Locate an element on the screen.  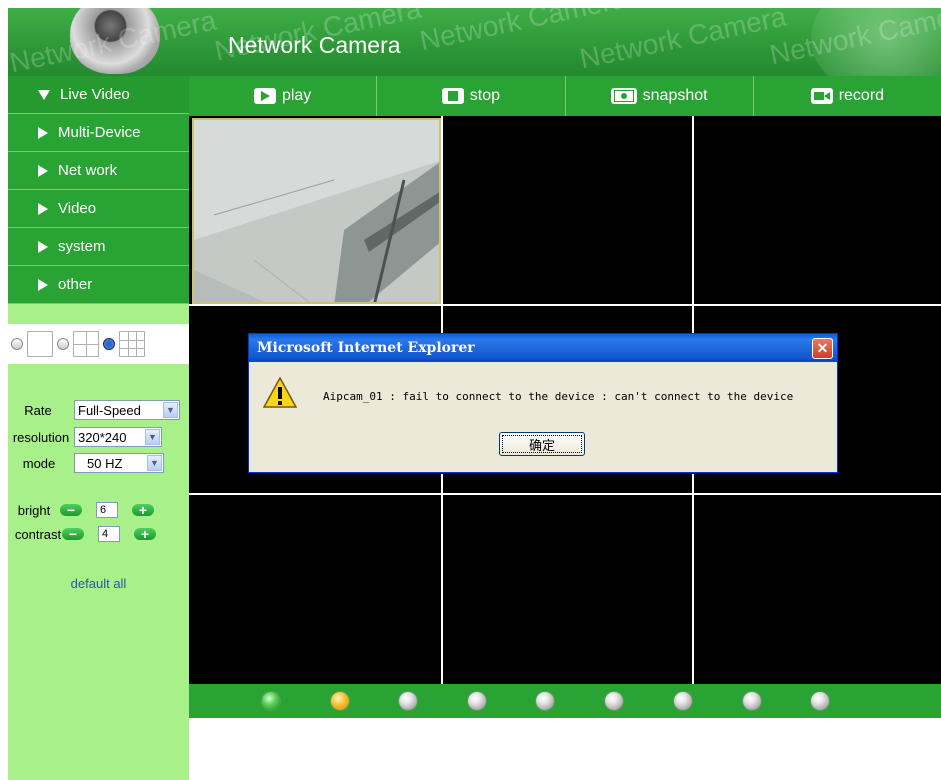
mode-row: mode 50 HZ ▼ is located at coordinates (98, 463).